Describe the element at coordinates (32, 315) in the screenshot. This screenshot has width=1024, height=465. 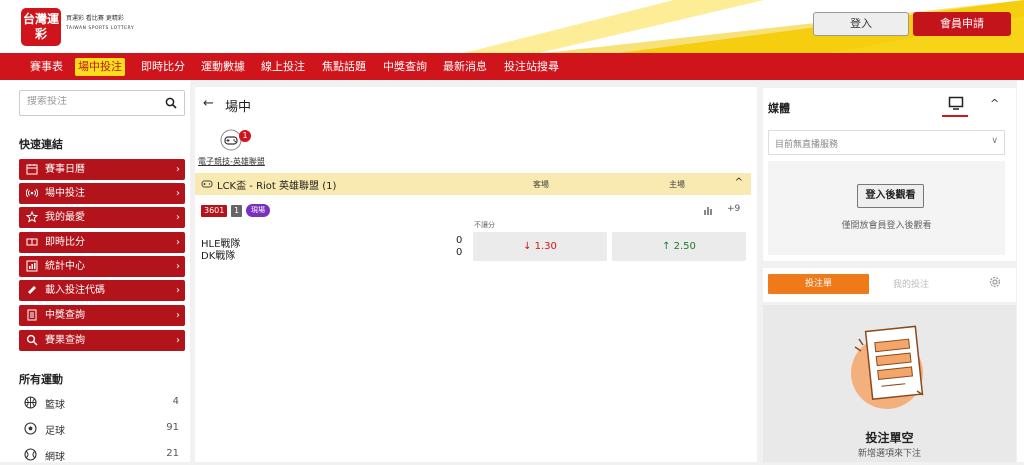
I see `document-icon` at that location.